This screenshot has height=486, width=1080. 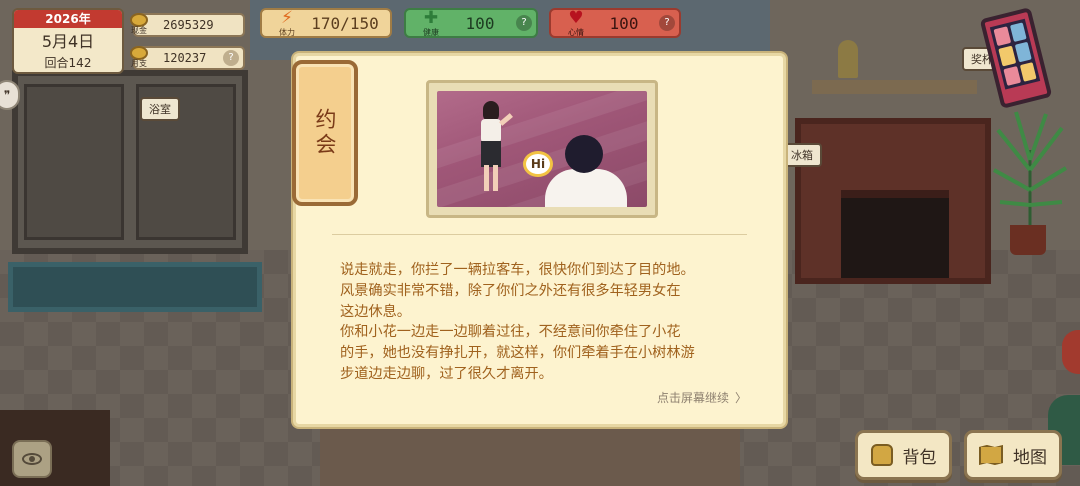 What do you see at coordinates (287, 23) in the screenshot?
I see `lightning-icon: ⚡ 体力` at bounding box center [287, 23].